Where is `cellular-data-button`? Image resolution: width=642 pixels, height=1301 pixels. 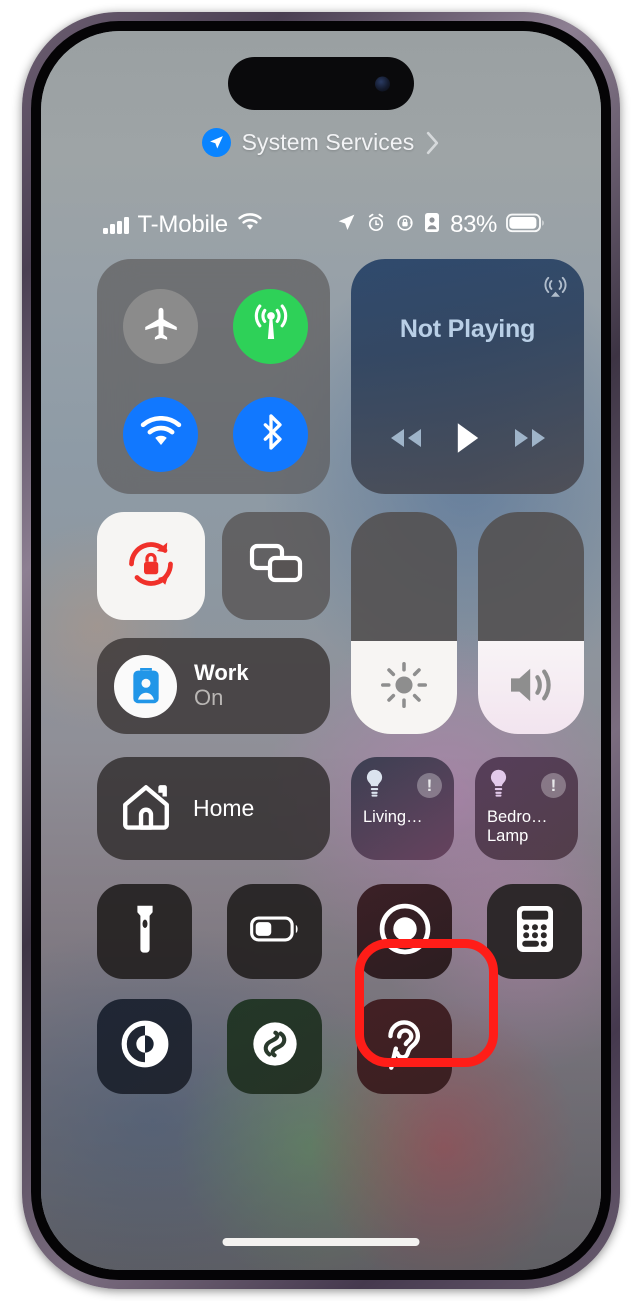 cellular-data-button is located at coordinates (270, 326).